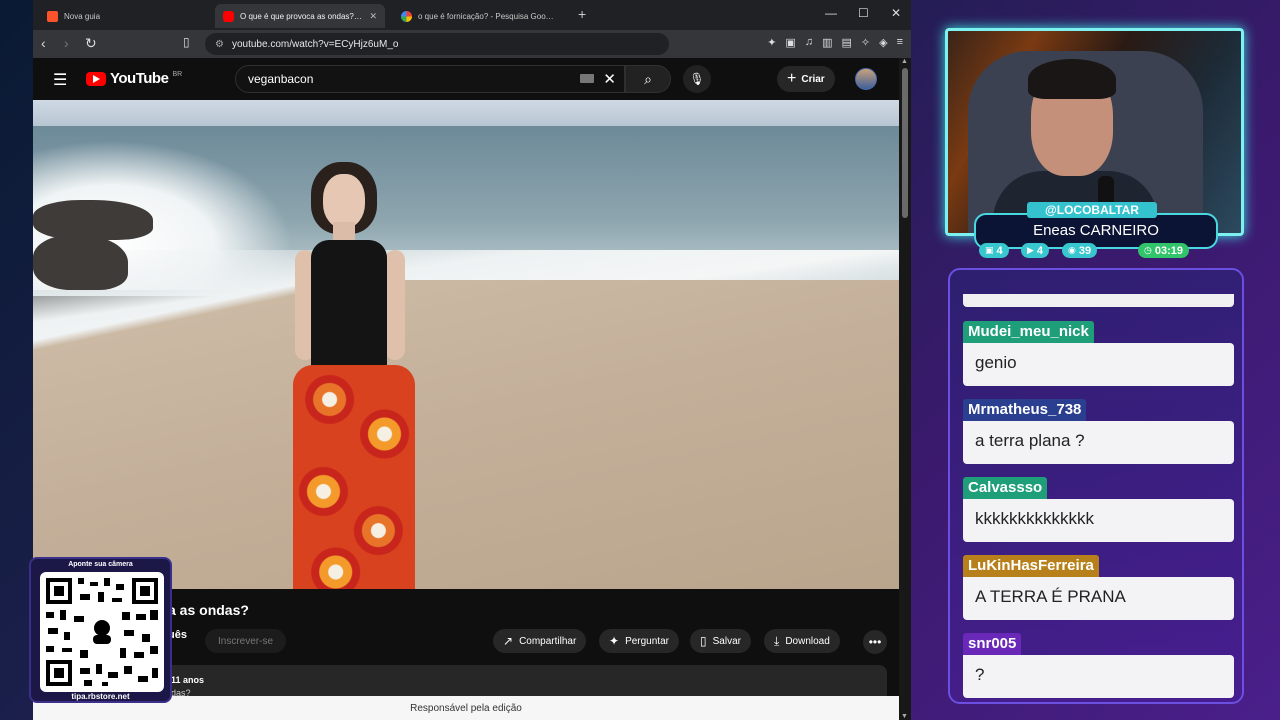 This screenshot has height=720, width=1280. I want to click on qr-url: tipa.rbstore.net, so click(100, 696).